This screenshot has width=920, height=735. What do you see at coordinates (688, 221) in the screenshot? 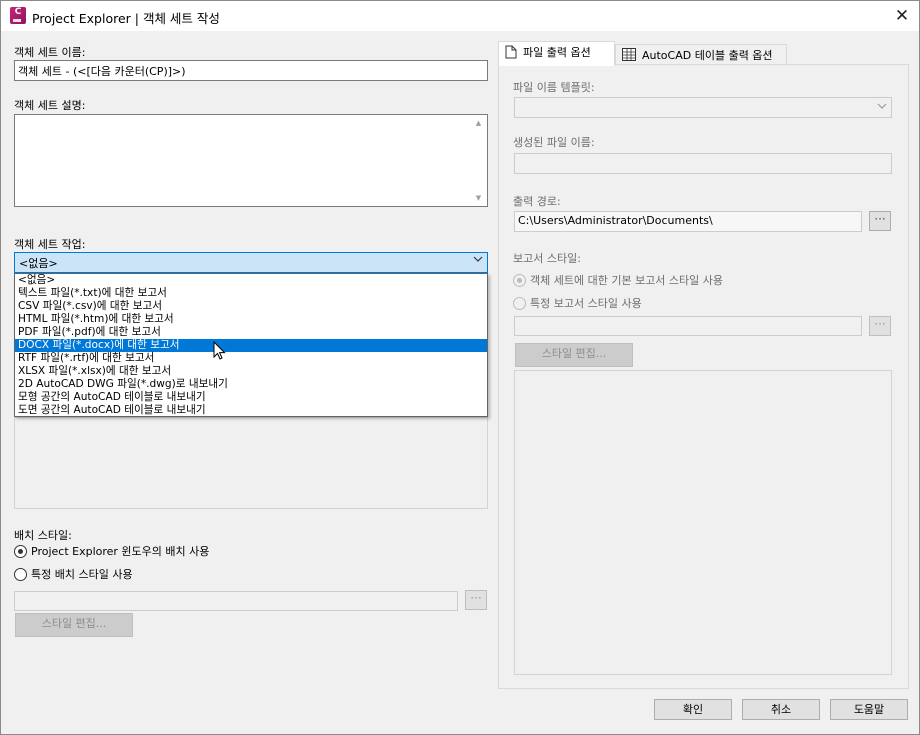
I see `output-path-input: C:\Users\Administrator\Documents\` at bounding box center [688, 221].